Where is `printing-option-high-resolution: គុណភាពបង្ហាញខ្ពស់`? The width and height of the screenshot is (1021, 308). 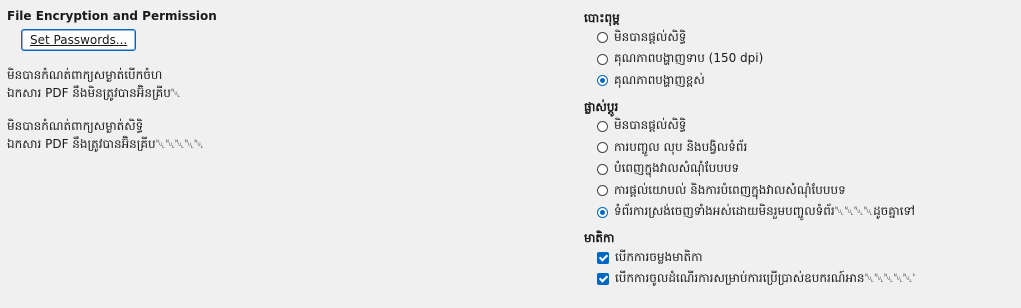 printing-option-high-resolution: គុណភាពបង្ហាញខ្ពស់ is located at coordinates (799, 81).